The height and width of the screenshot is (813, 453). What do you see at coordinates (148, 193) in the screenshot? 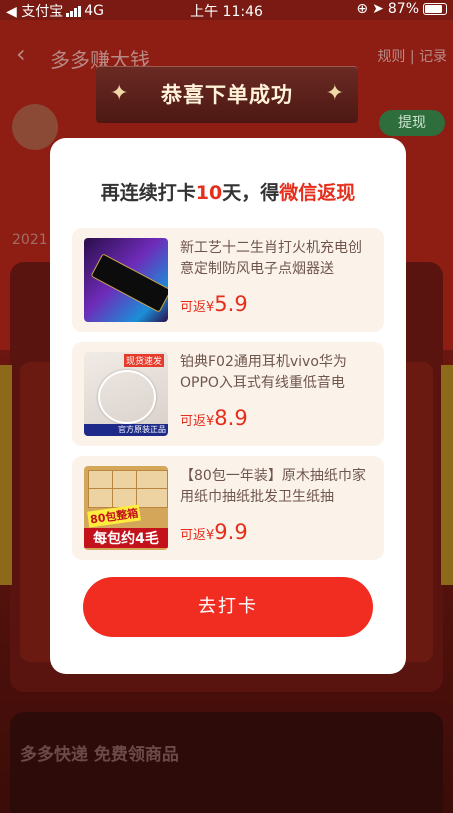
I see `headline-text: 再连续打卡` at bounding box center [148, 193].